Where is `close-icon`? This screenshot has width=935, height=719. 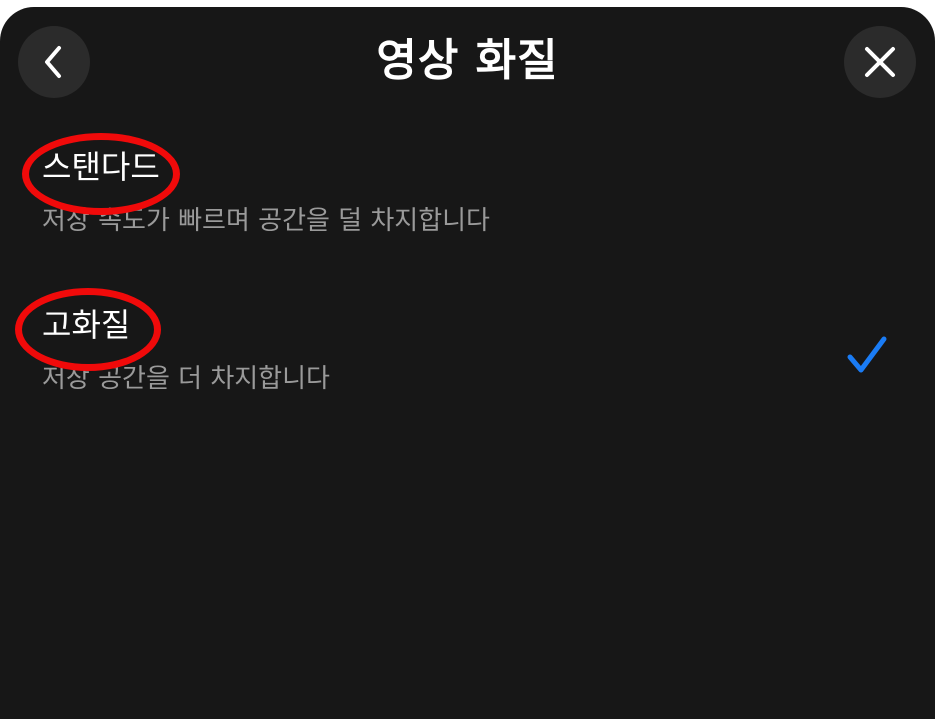 close-icon is located at coordinates (880, 62).